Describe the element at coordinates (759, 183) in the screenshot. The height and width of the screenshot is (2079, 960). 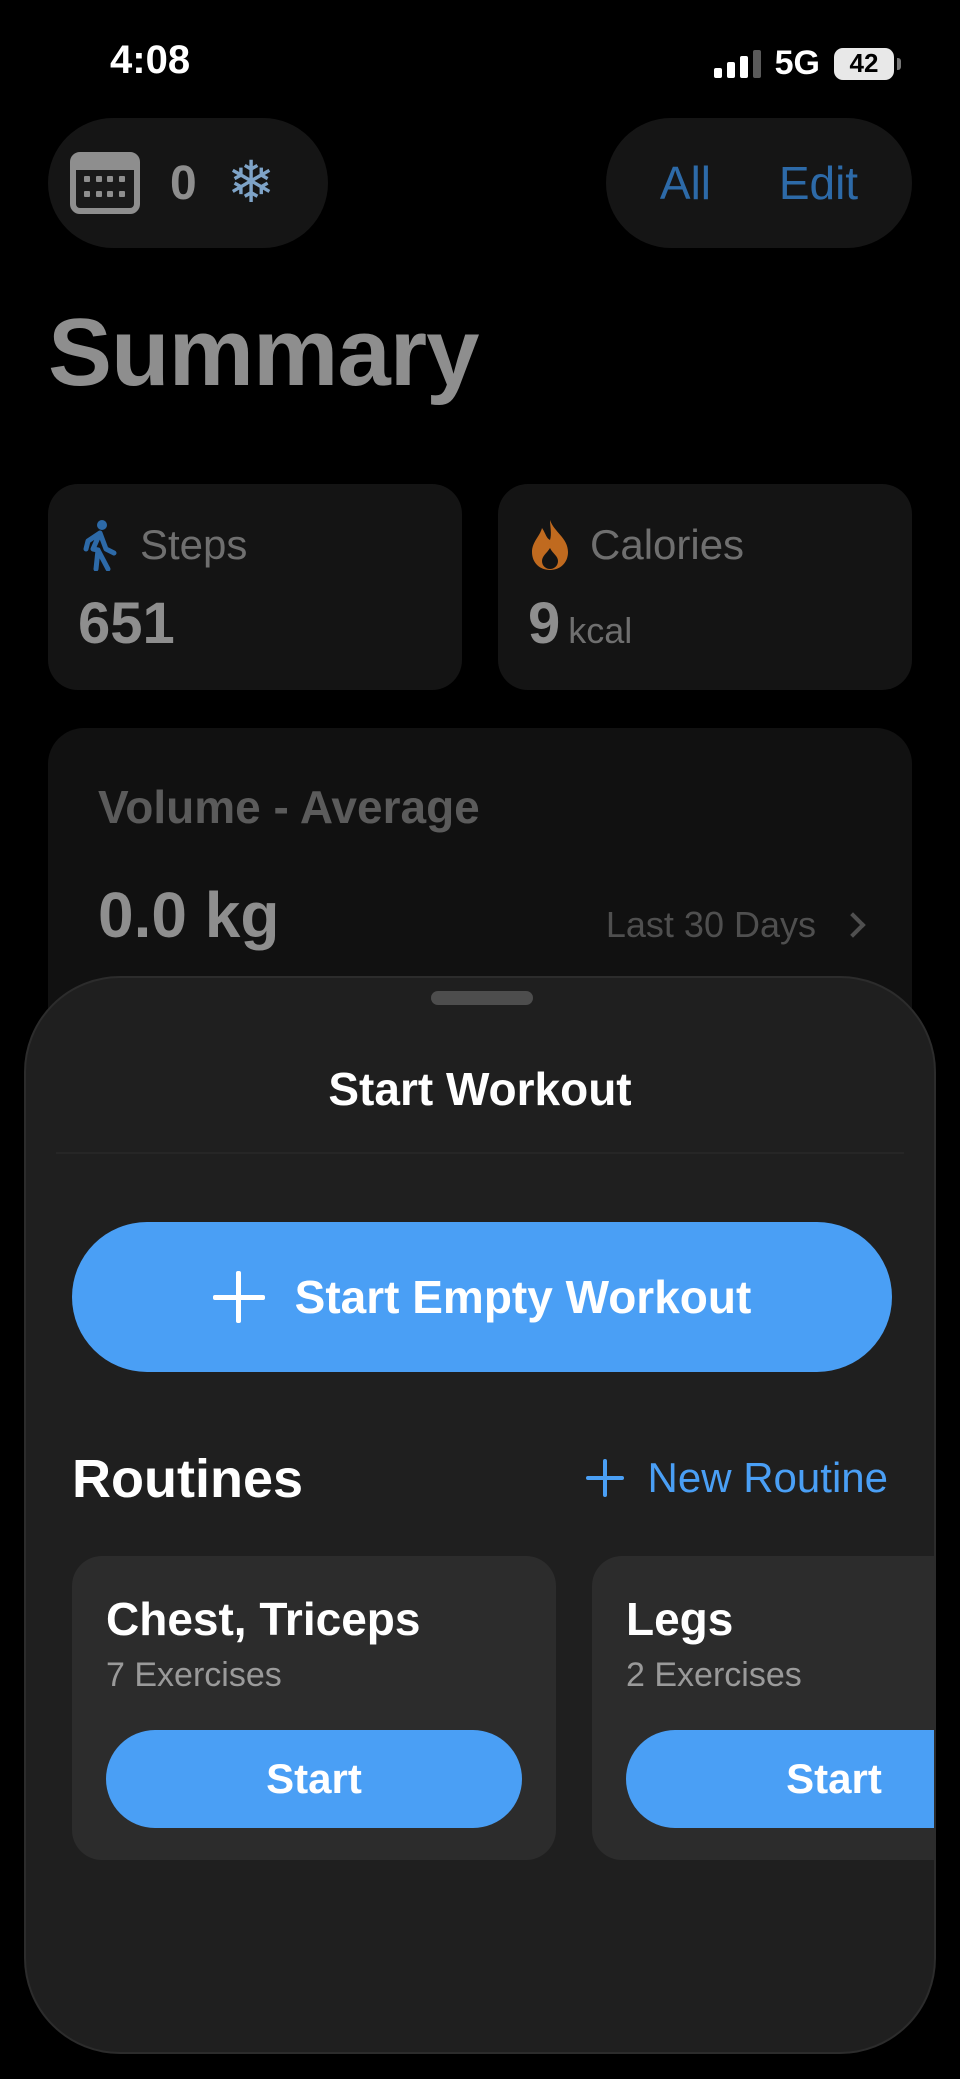
I see `header-actions: All Edit` at that location.